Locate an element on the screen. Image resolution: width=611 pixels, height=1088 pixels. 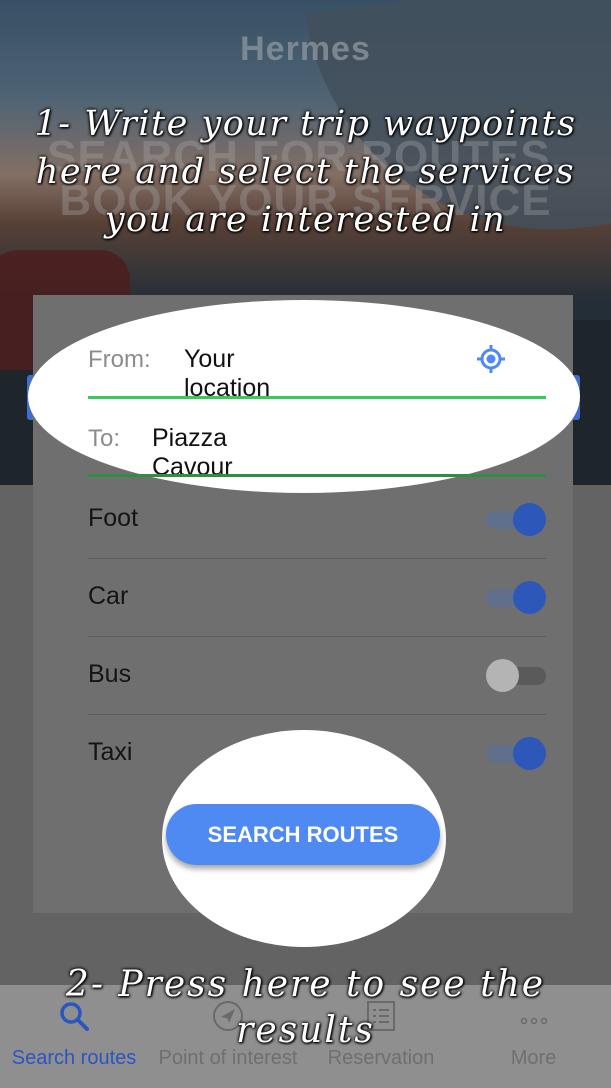
service-label: Foot is located at coordinates (113, 518).